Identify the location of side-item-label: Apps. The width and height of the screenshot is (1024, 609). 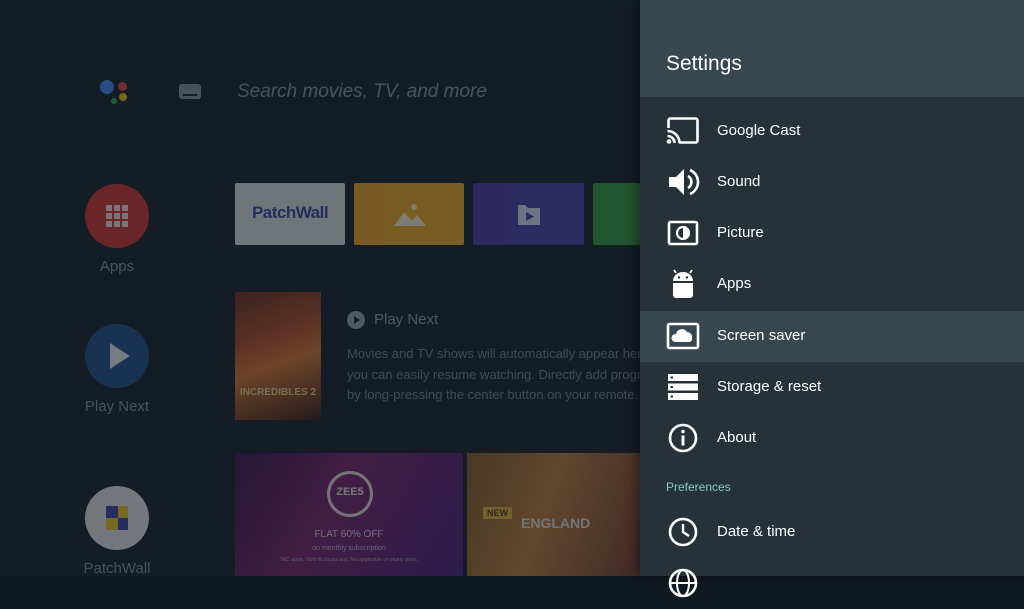
(117, 266).